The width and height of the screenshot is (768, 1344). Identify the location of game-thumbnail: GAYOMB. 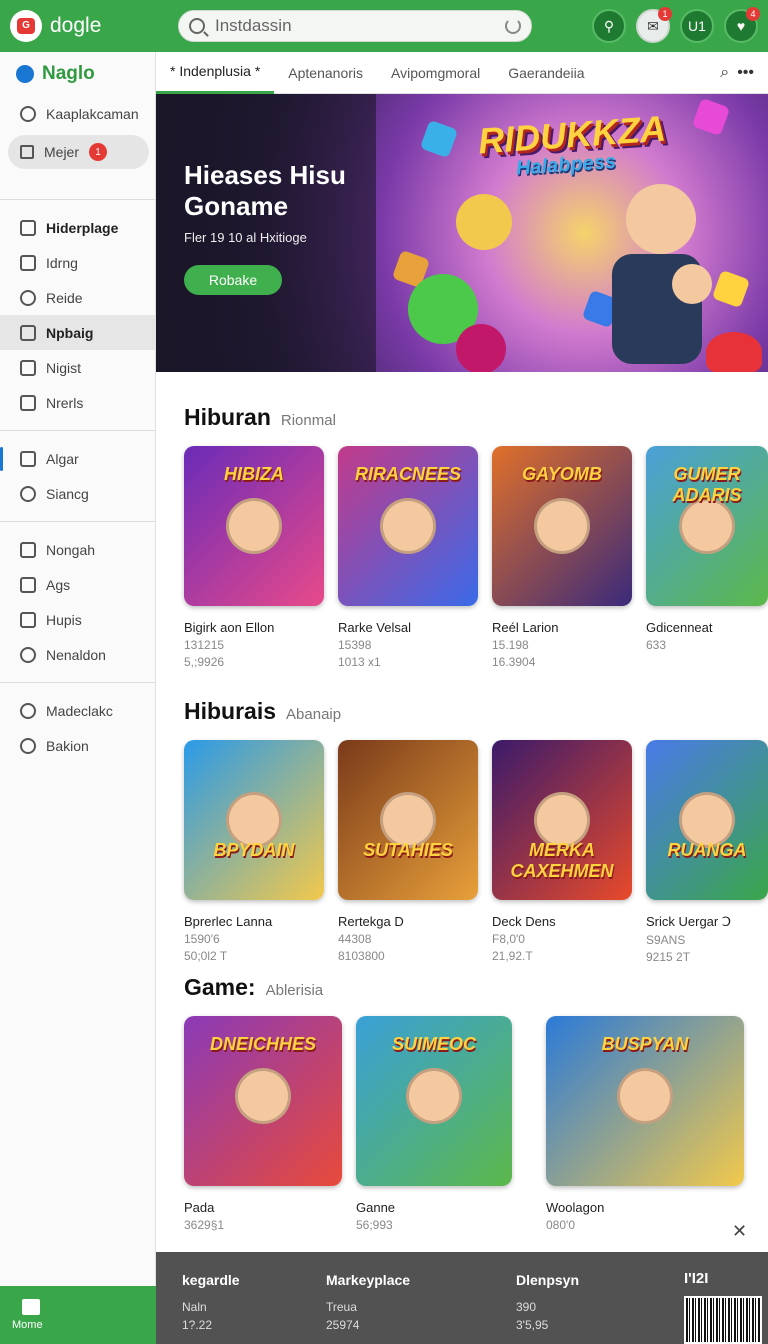
(562, 526).